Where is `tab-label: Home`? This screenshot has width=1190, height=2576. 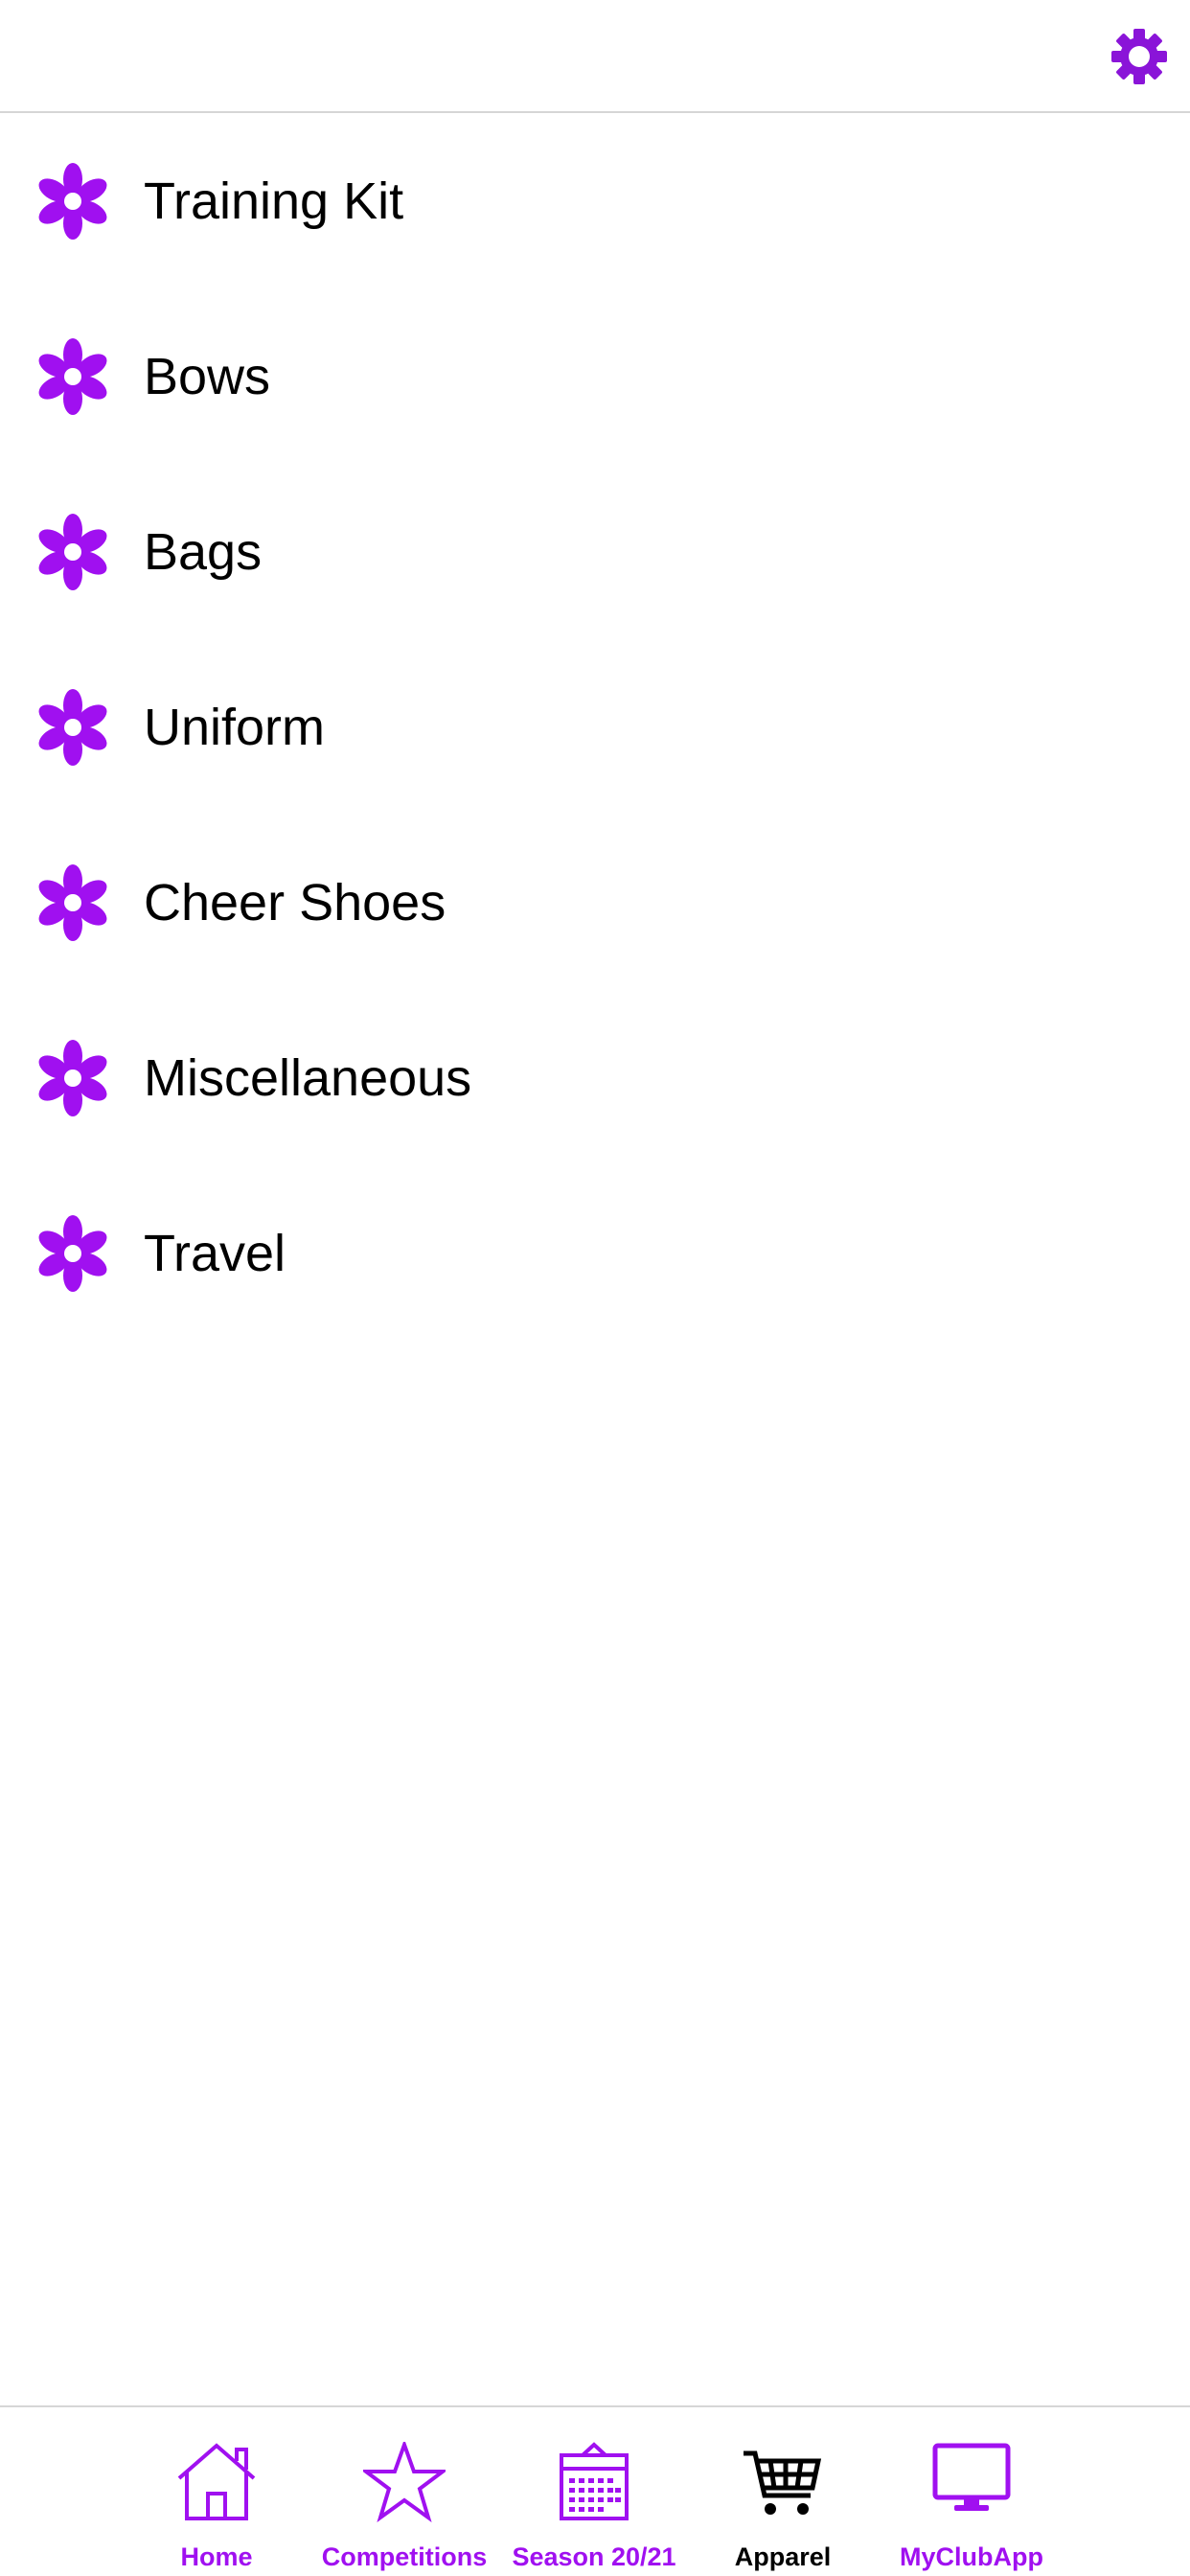
tab-label: Home is located at coordinates (217, 2556).